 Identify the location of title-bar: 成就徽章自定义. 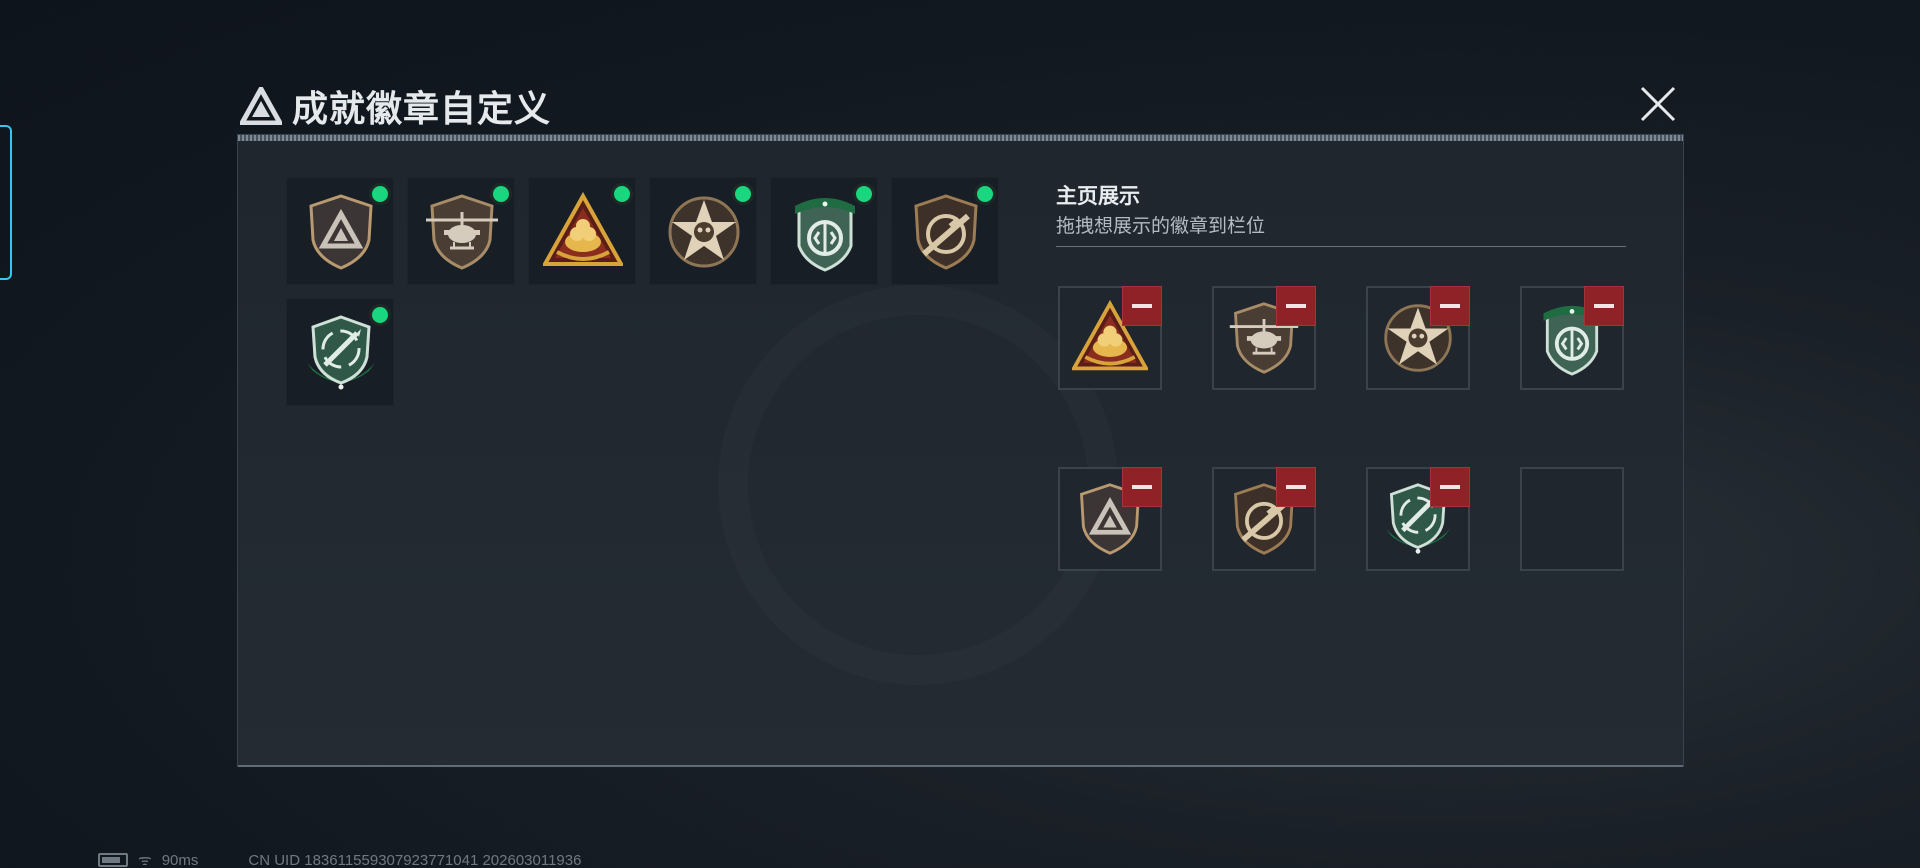
(395, 106).